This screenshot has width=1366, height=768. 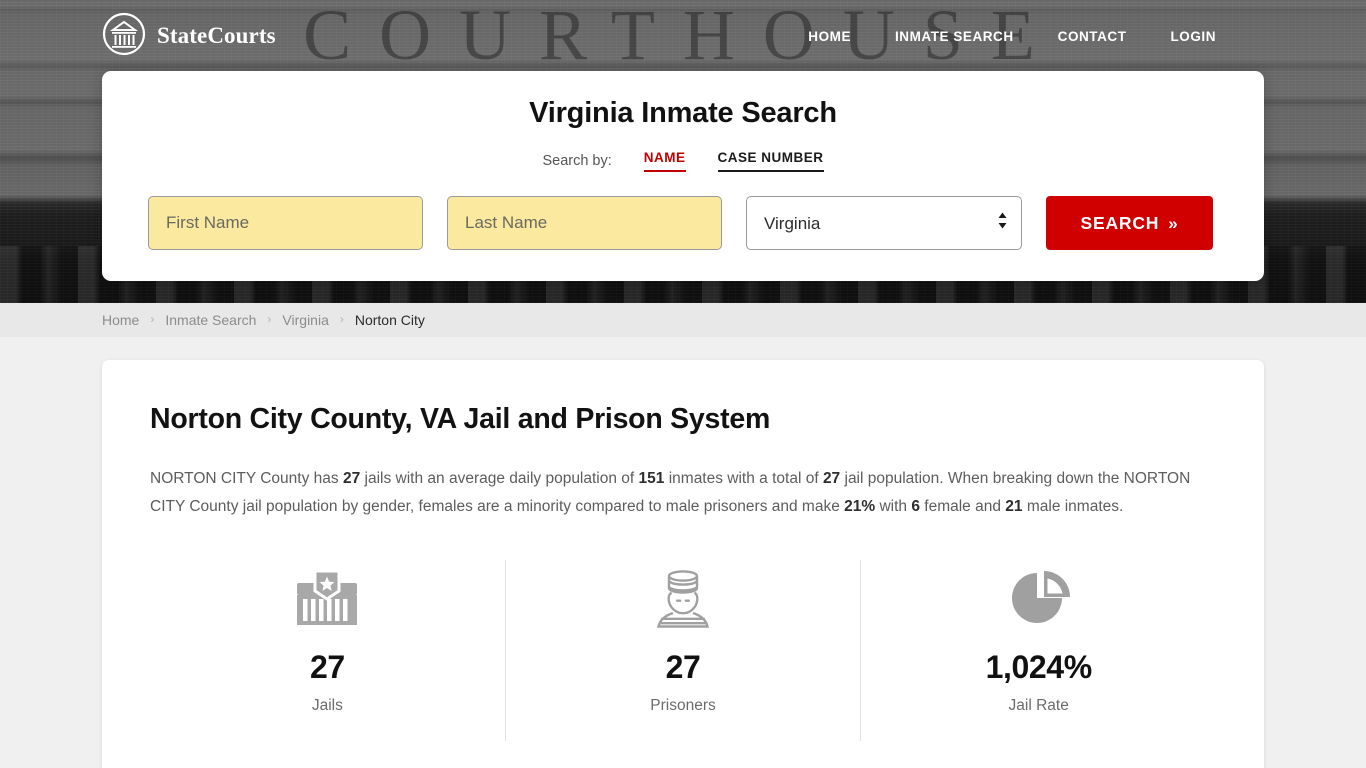 I want to click on pie-chart-icon, so click(x=1038, y=598).